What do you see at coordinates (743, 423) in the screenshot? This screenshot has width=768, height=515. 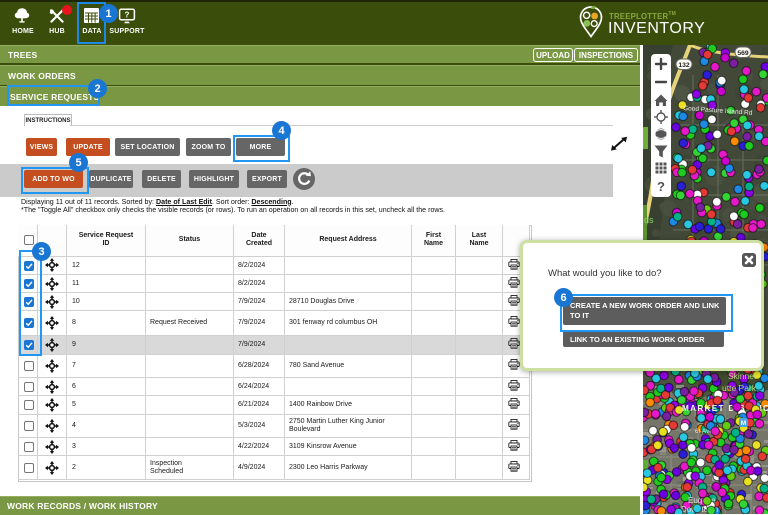 I see `svg-text: M` at bounding box center [743, 423].